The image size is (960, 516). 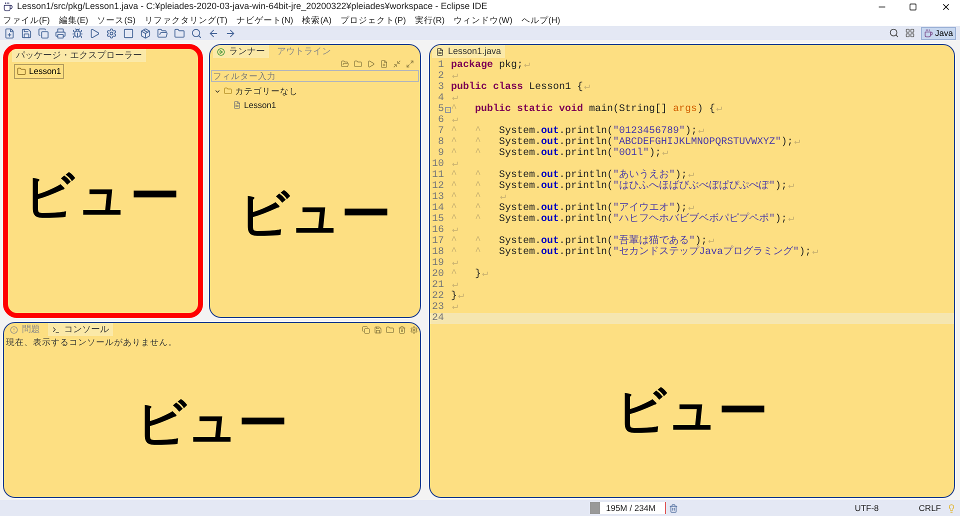 What do you see at coordinates (80, 329) in the screenshot?
I see `view-tab: コンソール` at bounding box center [80, 329].